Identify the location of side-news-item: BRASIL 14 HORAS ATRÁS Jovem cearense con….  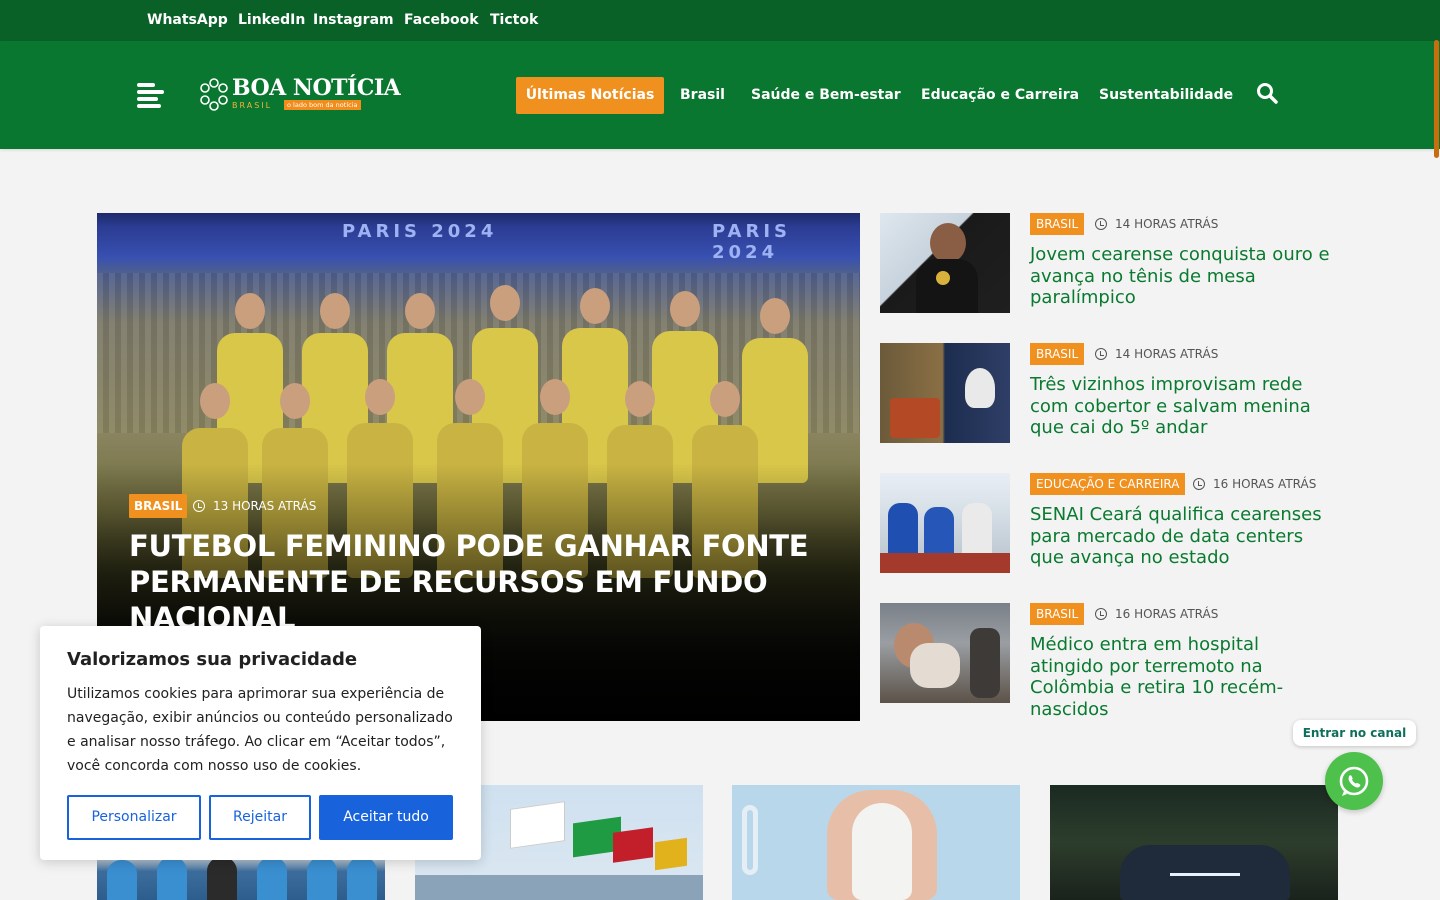
(1110, 268).